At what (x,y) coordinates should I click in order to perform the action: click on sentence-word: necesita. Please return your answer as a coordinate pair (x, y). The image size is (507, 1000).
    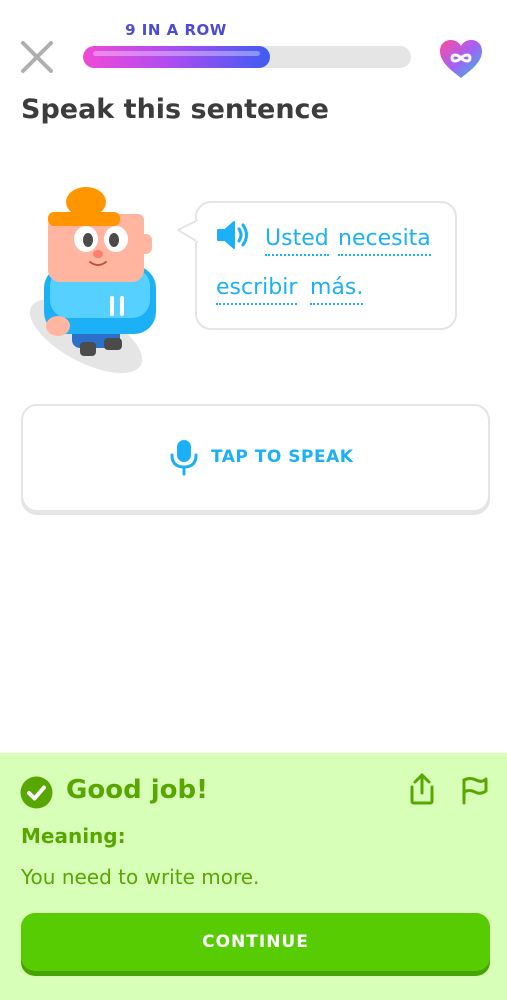
    Looking at the image, I should click on (384, 241).